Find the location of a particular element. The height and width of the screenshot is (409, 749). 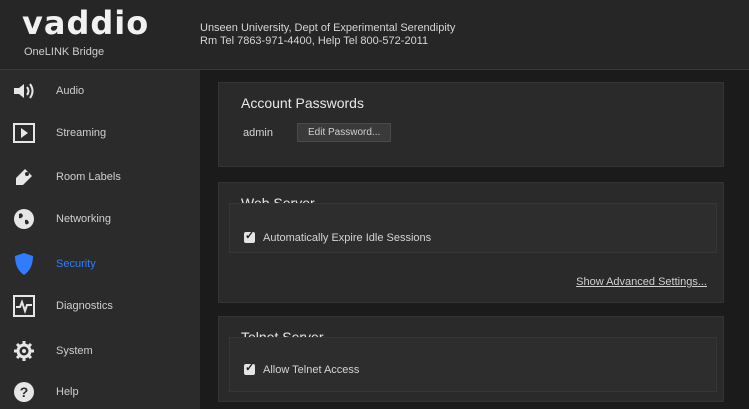

allow-telnet-option: Allow Telnet Access is located at coordinates (301, 369).